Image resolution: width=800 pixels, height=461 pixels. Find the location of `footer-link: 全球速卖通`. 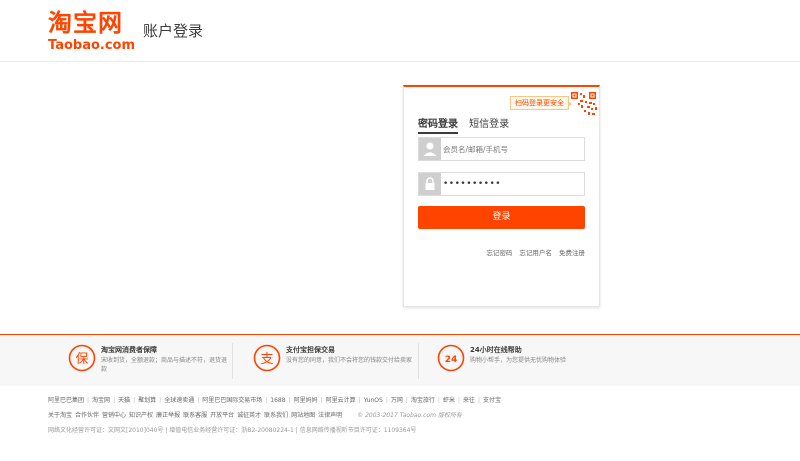

footer-link: 全球速卖通 is located at coordinates (179, 400).